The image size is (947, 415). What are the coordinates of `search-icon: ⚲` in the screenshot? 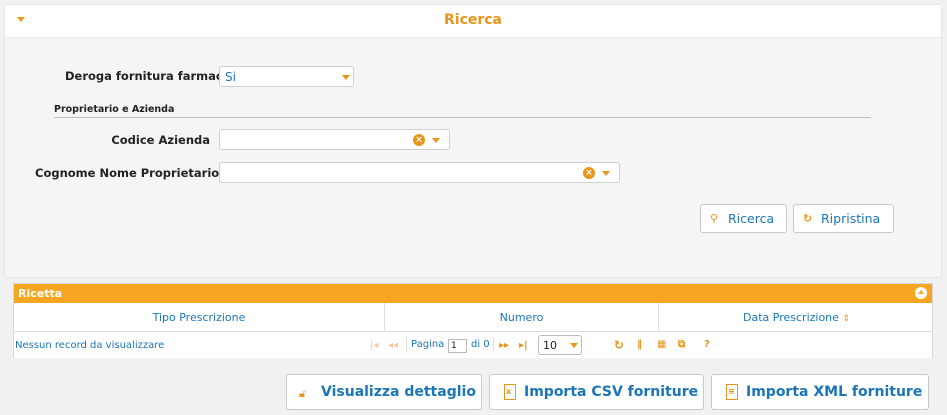 It's located at (714, 218).